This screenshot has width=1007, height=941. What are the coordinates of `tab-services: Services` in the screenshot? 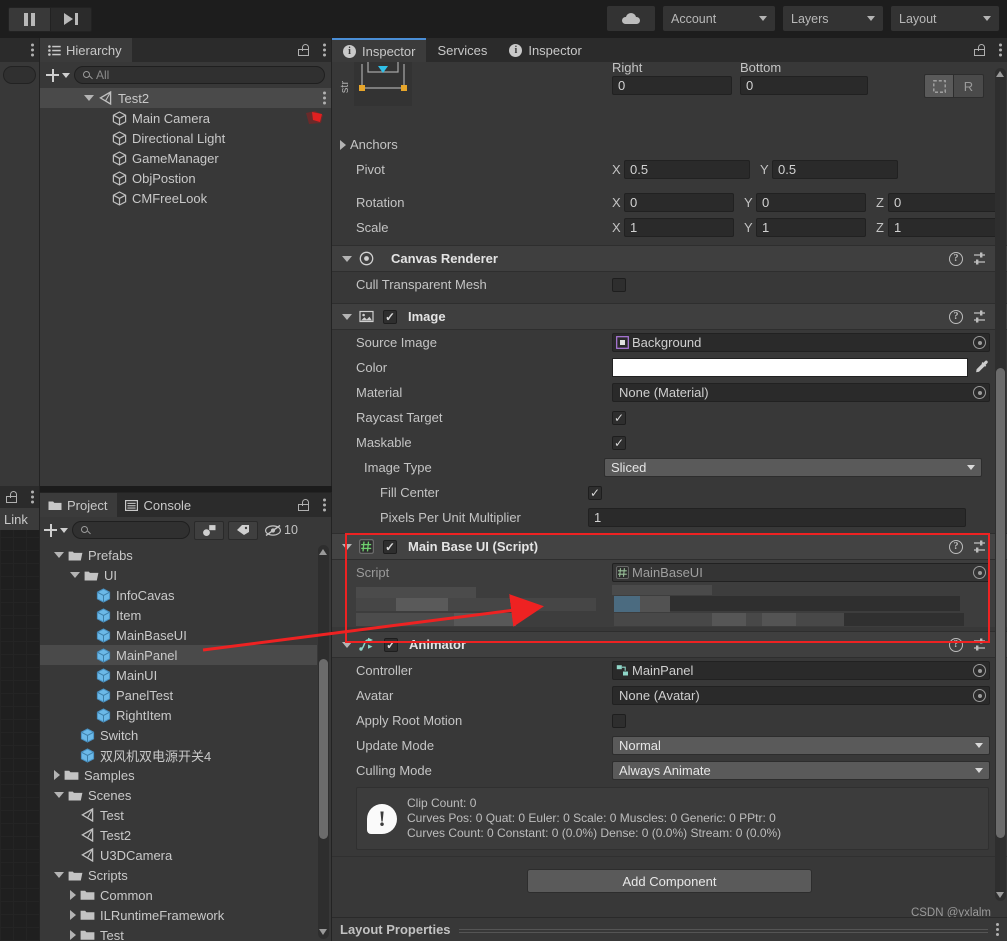 It's located at (462, 50).